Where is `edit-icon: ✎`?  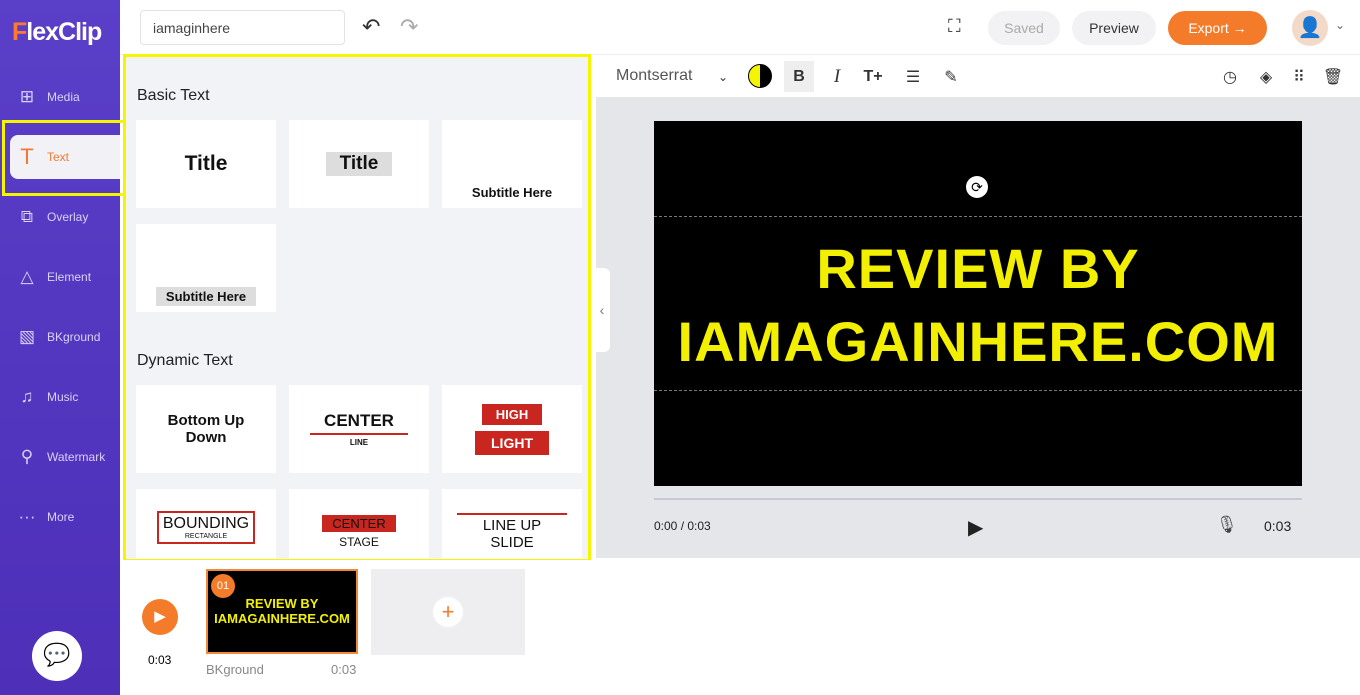 edit-icon: ✎ is located at coordinates (951, 76).